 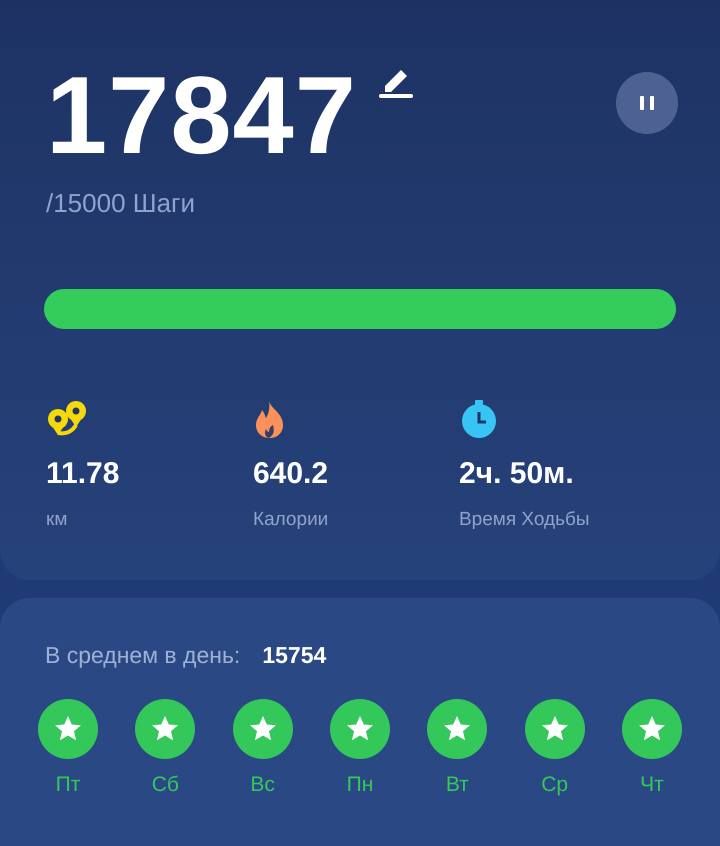 What do you see at coordinates (290, 474) in the screenshot?
I see `stat-value: 640.2` at bounding box center [290, 474].